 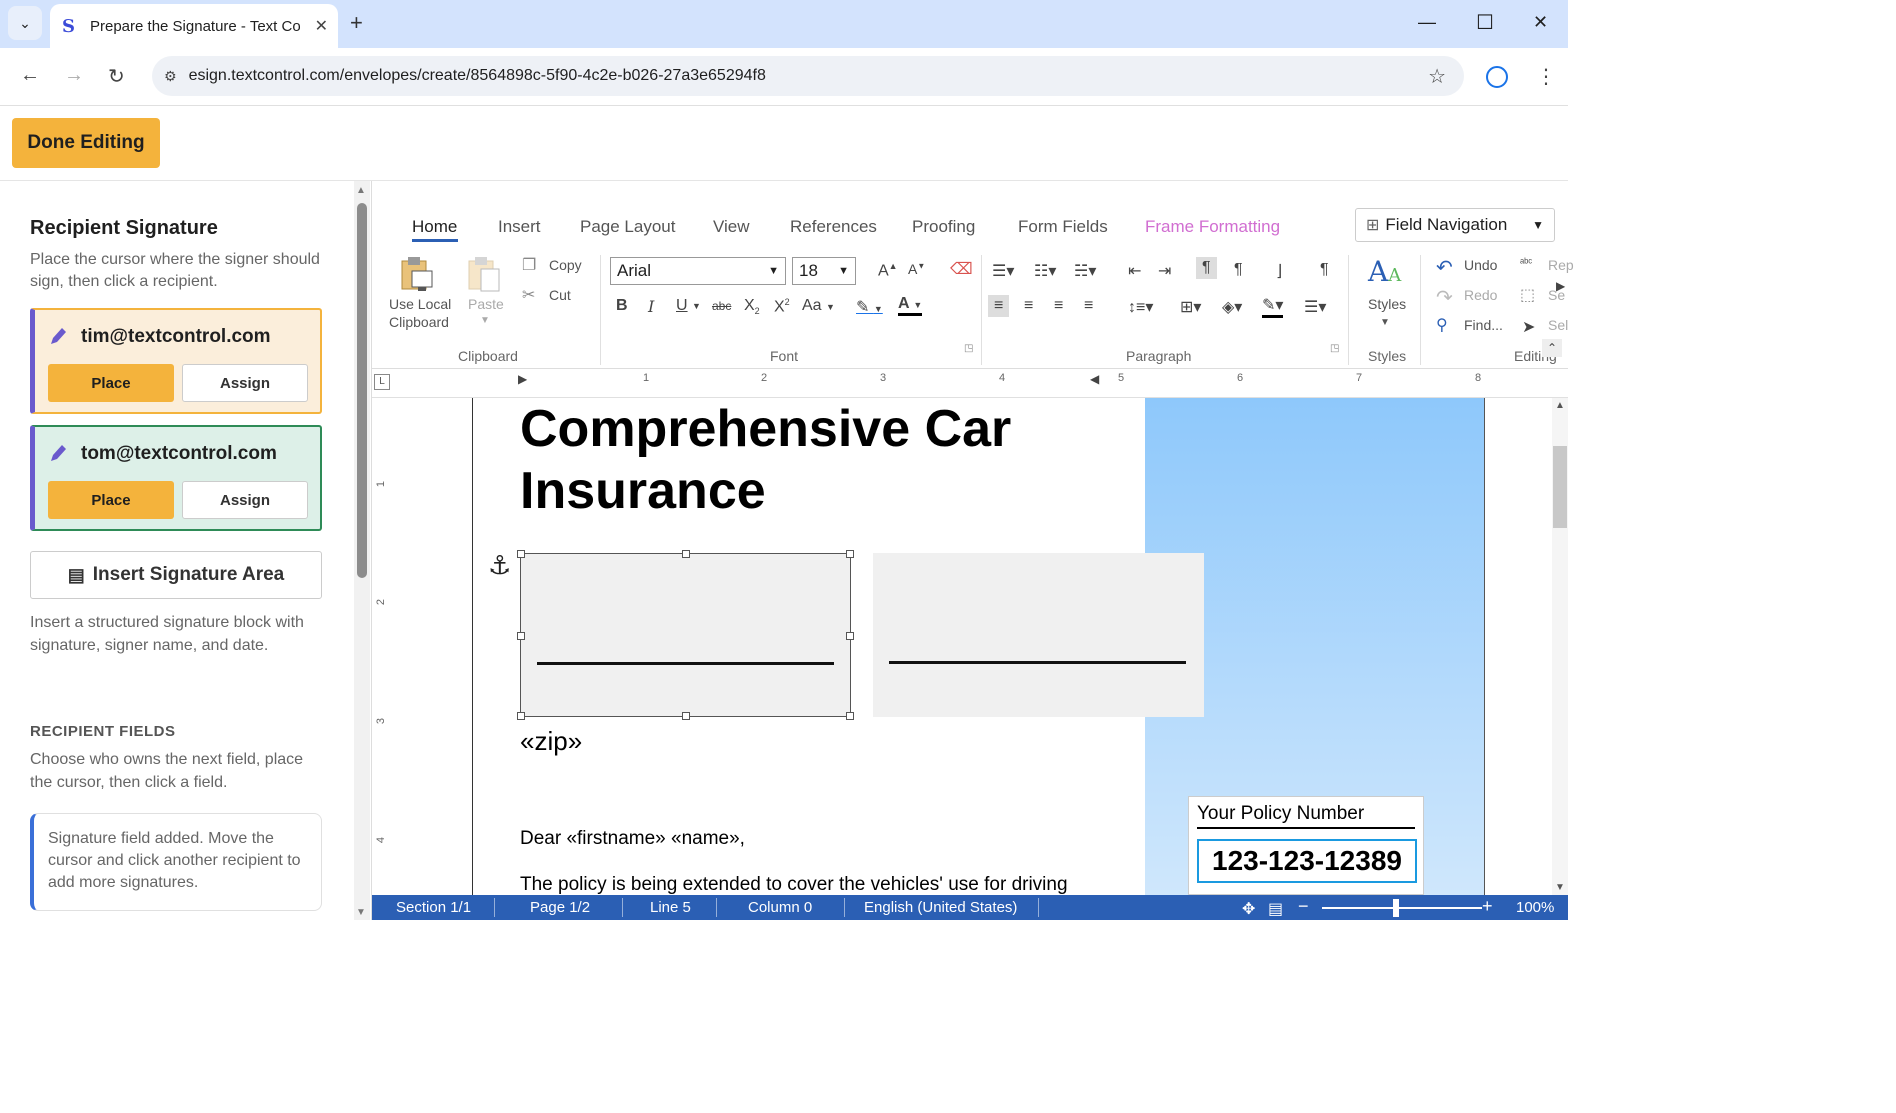 What do you see at coordinates (721, 306) in the screenshot?
I see `strikethrough-icon: abc` at bounding box center [721, 306].